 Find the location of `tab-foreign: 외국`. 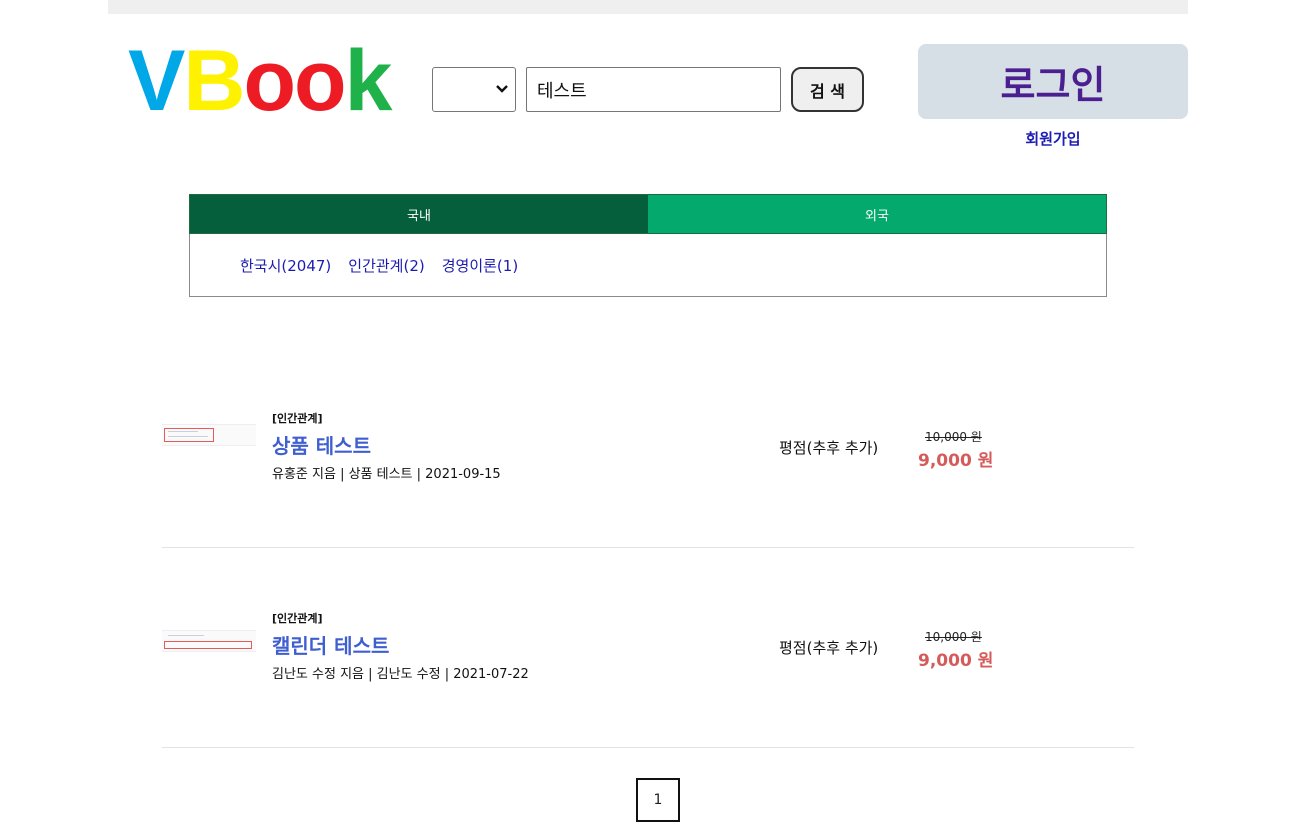

tab-foreign: 외국 is located at coordinates (877, 214).